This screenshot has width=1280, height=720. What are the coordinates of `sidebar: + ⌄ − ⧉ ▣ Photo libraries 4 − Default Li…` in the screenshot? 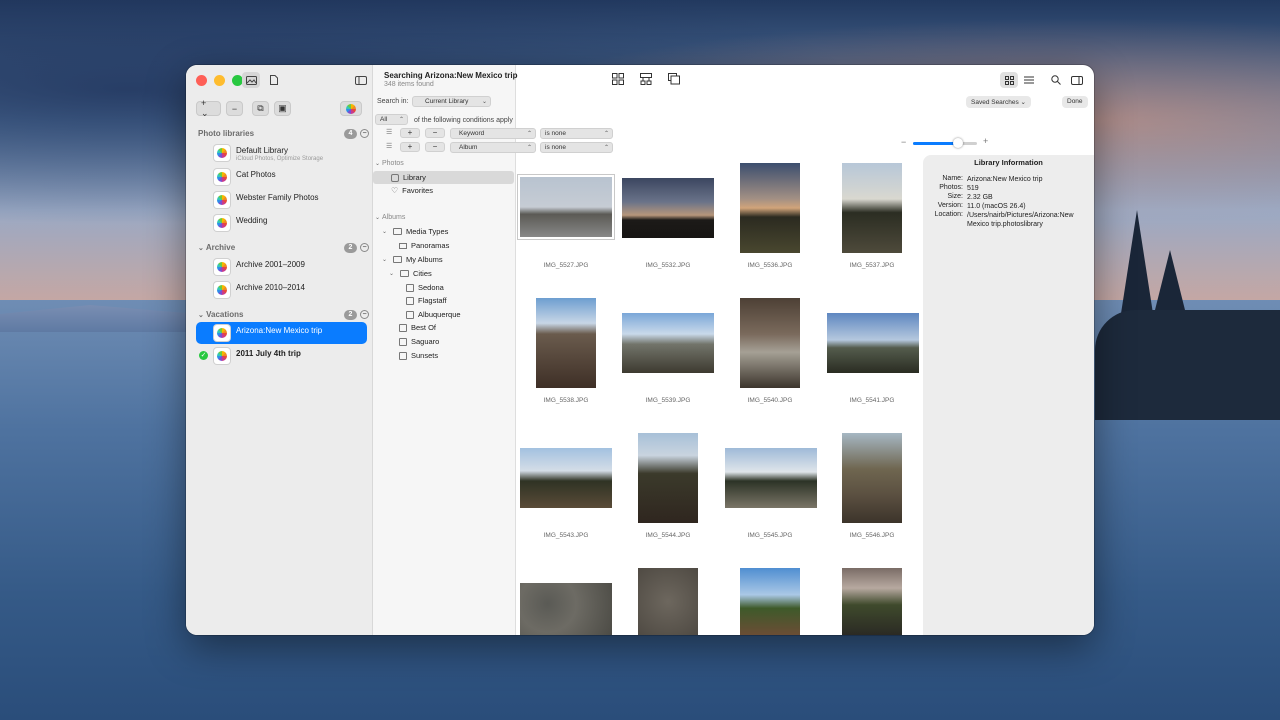 It's located at (279, 350).